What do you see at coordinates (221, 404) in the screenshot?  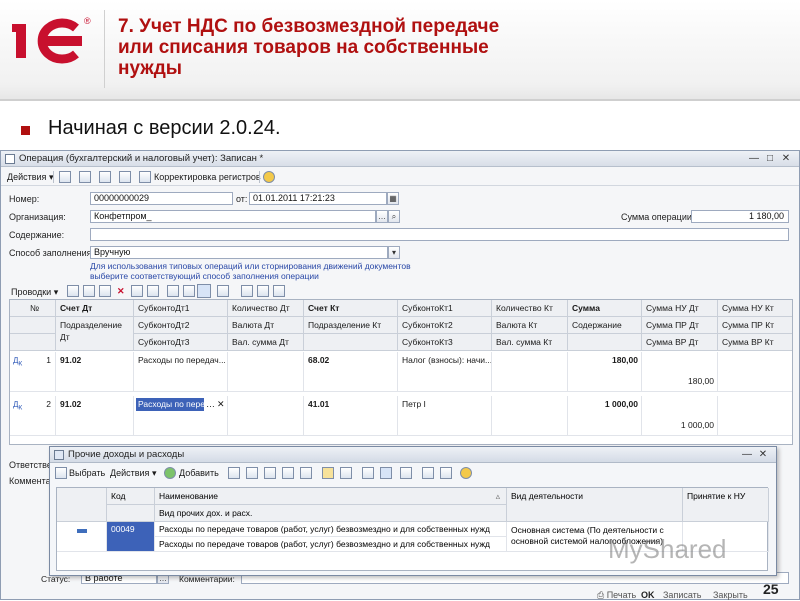 I see `clear-icon: ✕` at bounding box center [221, 404].